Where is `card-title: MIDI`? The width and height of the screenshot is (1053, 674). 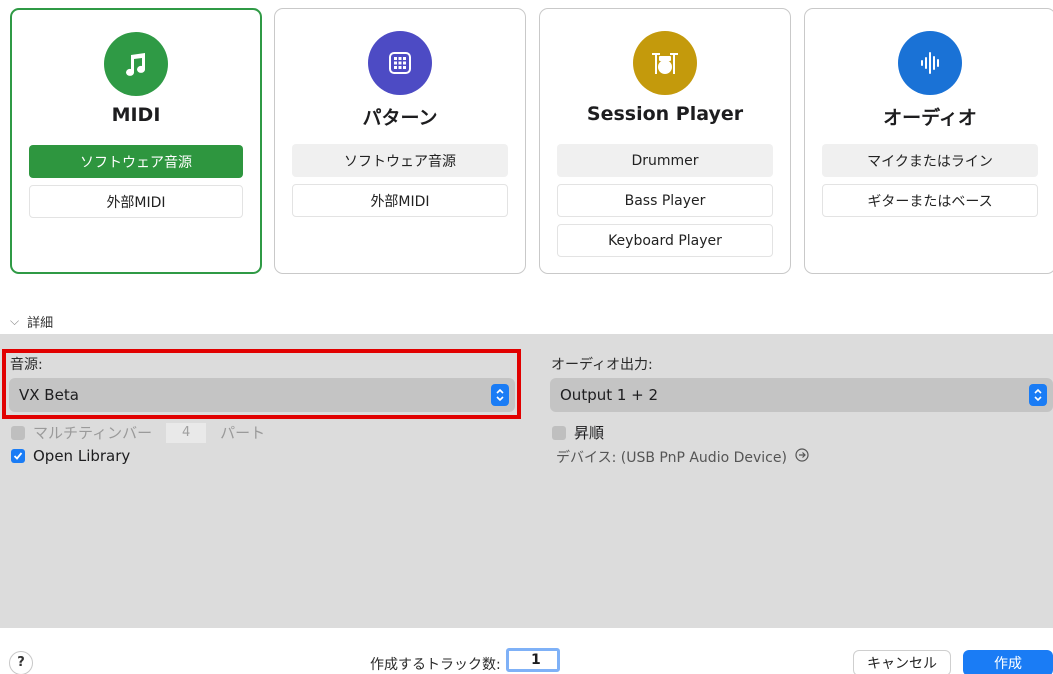
card-title: MIDI is located at coordinates (136, 115).